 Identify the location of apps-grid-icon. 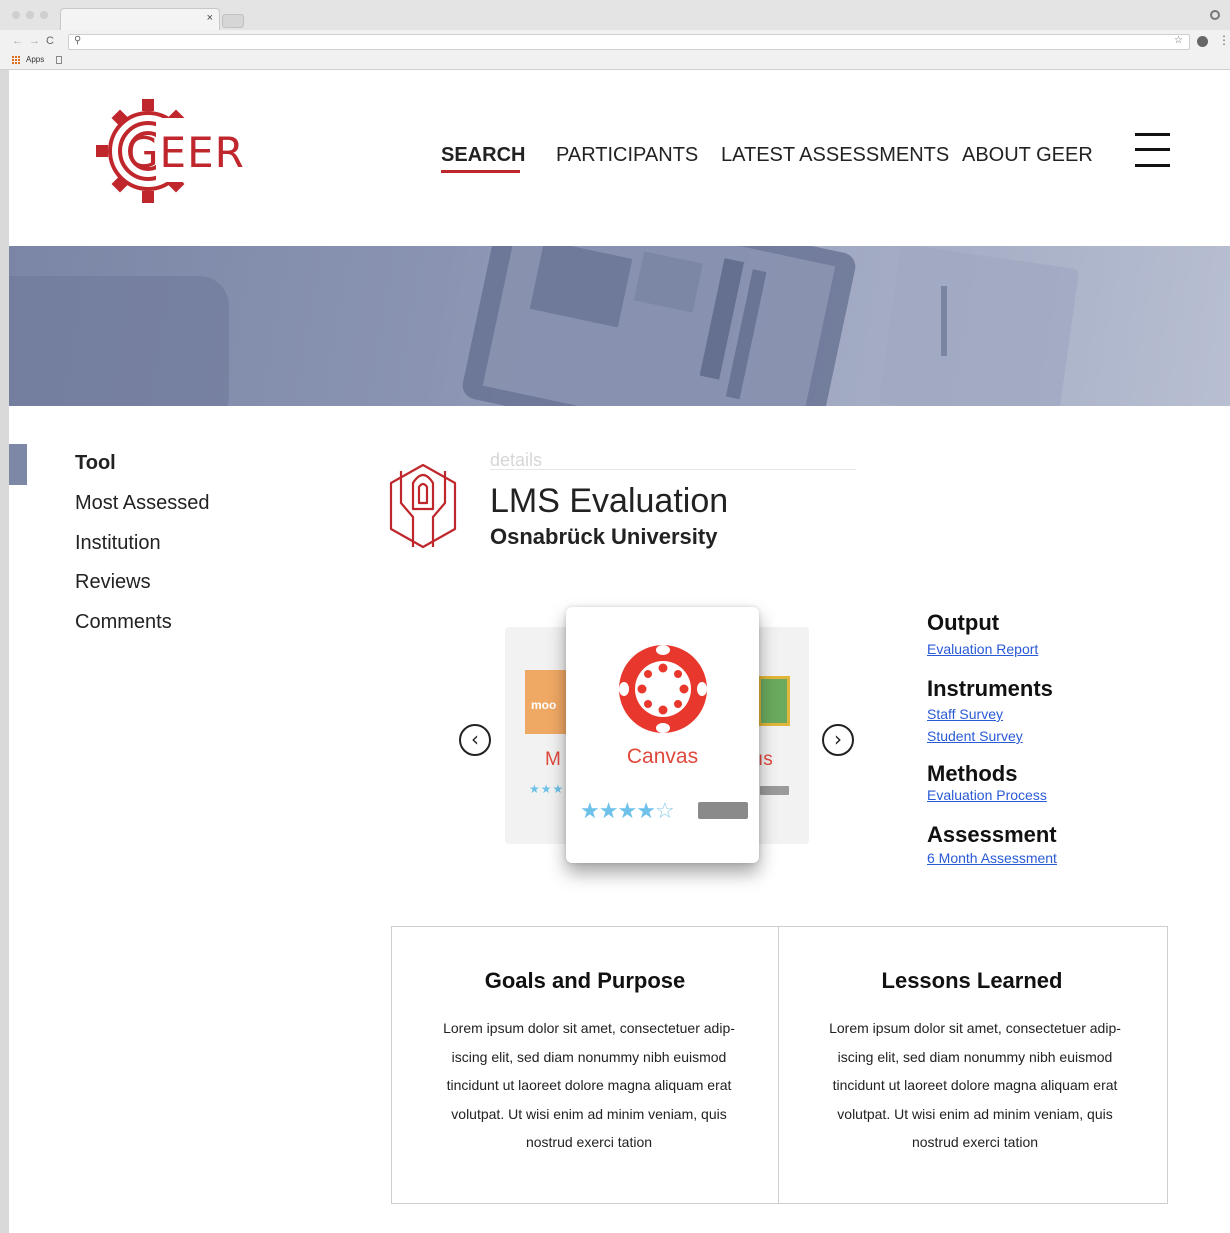
(17, 59).